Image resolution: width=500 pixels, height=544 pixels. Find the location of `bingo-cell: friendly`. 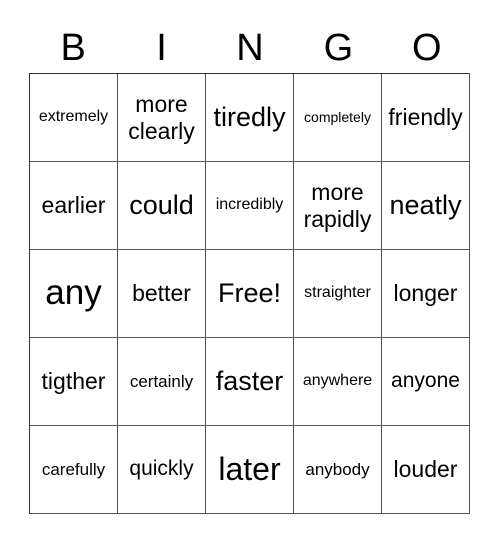

bingo-cell: friendly is located at coordinates (426, 118).